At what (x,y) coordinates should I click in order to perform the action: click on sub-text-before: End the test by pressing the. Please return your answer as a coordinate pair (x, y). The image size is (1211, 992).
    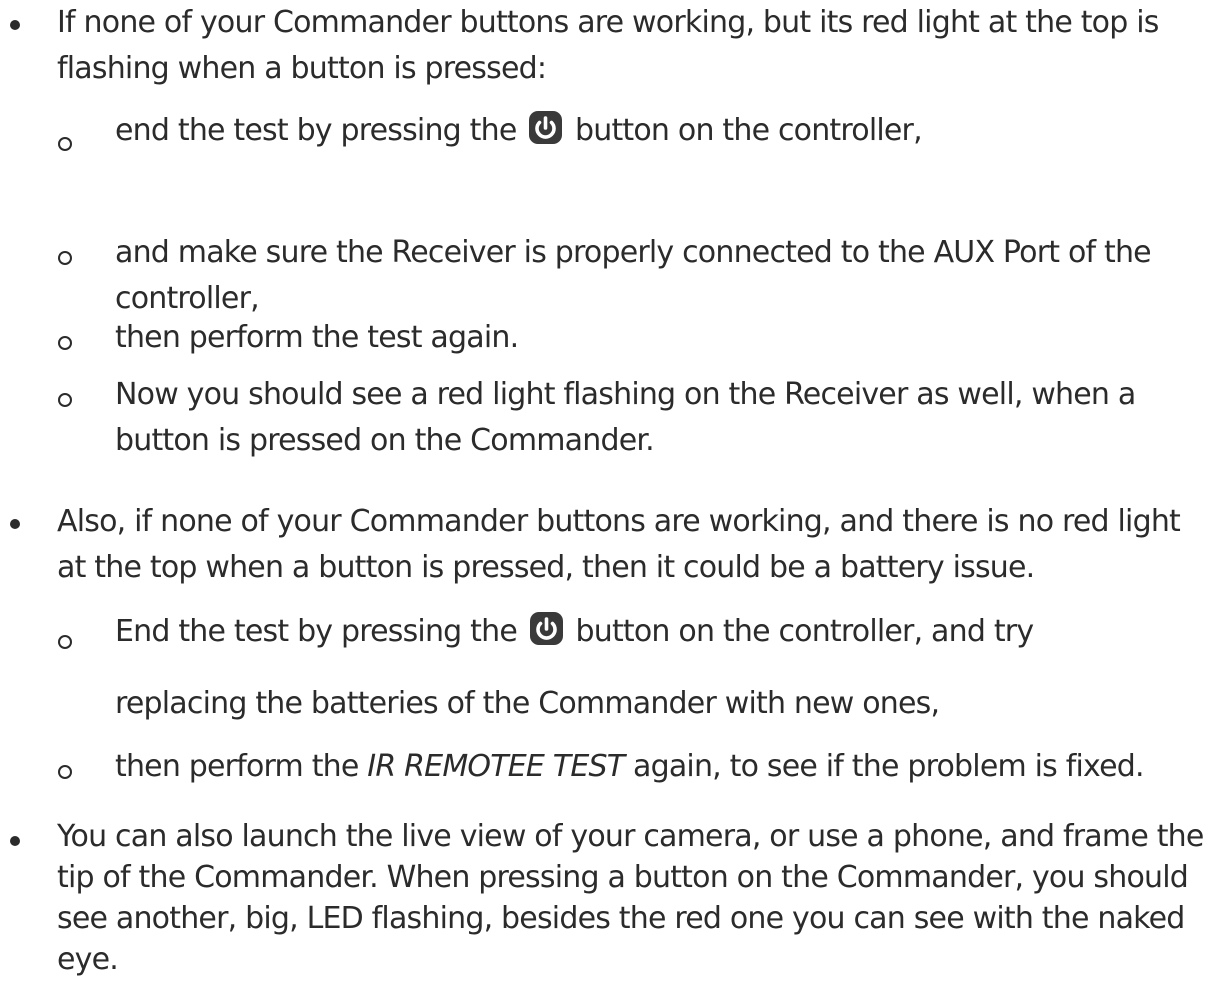
    Looking at the image, I should click on (316, 631).